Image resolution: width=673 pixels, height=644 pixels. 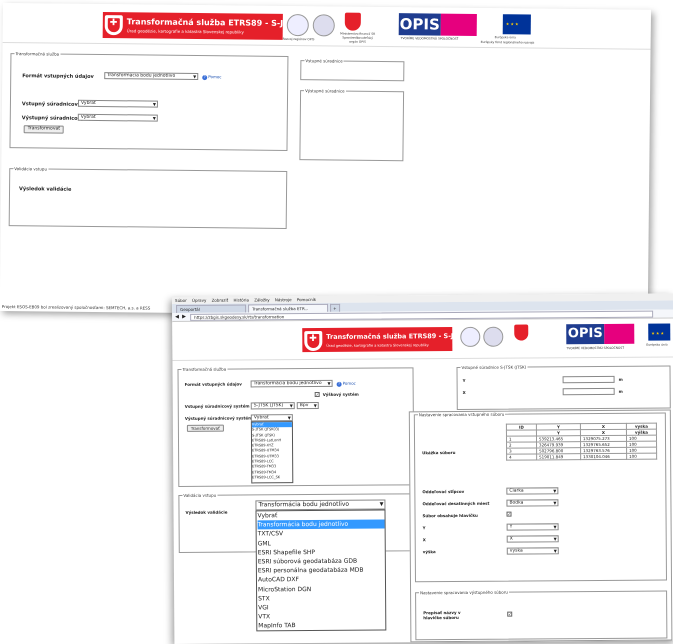 What do you see at coordinates (558, 456) in the screenshot?
I see `cell: 519011.849` at bounding box center [558, 456].